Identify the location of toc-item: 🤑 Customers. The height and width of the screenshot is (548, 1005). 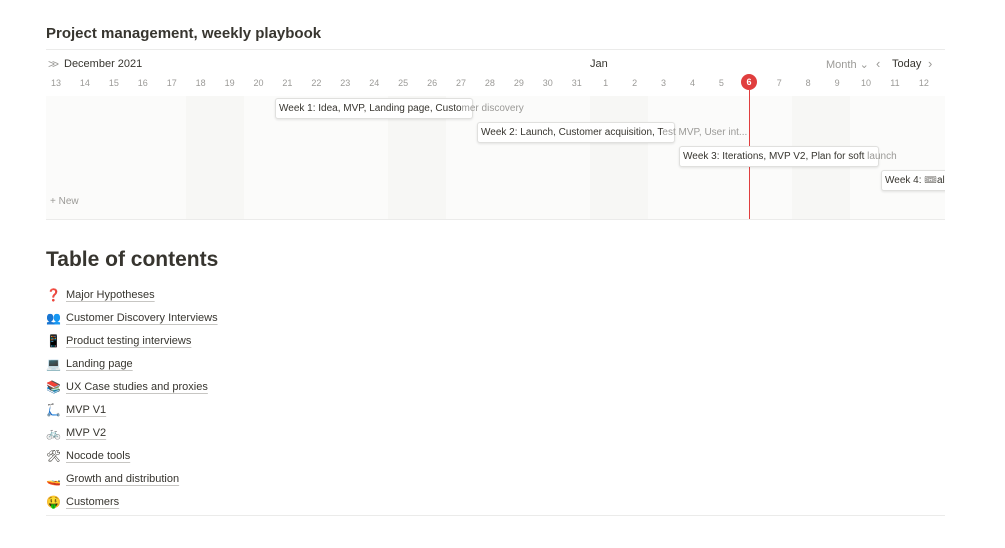
(132, 502).